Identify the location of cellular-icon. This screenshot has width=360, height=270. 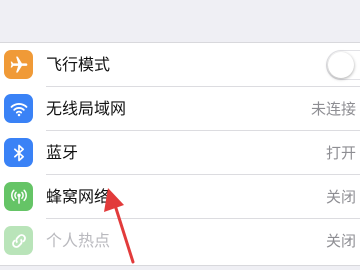
(18, 196).